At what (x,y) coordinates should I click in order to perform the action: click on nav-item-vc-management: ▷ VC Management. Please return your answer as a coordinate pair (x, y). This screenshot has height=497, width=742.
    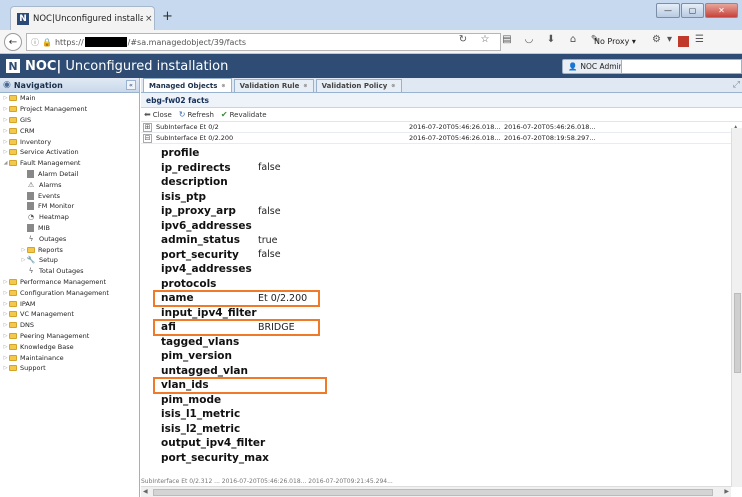
    Looking at the image, I should click on (69, 314).